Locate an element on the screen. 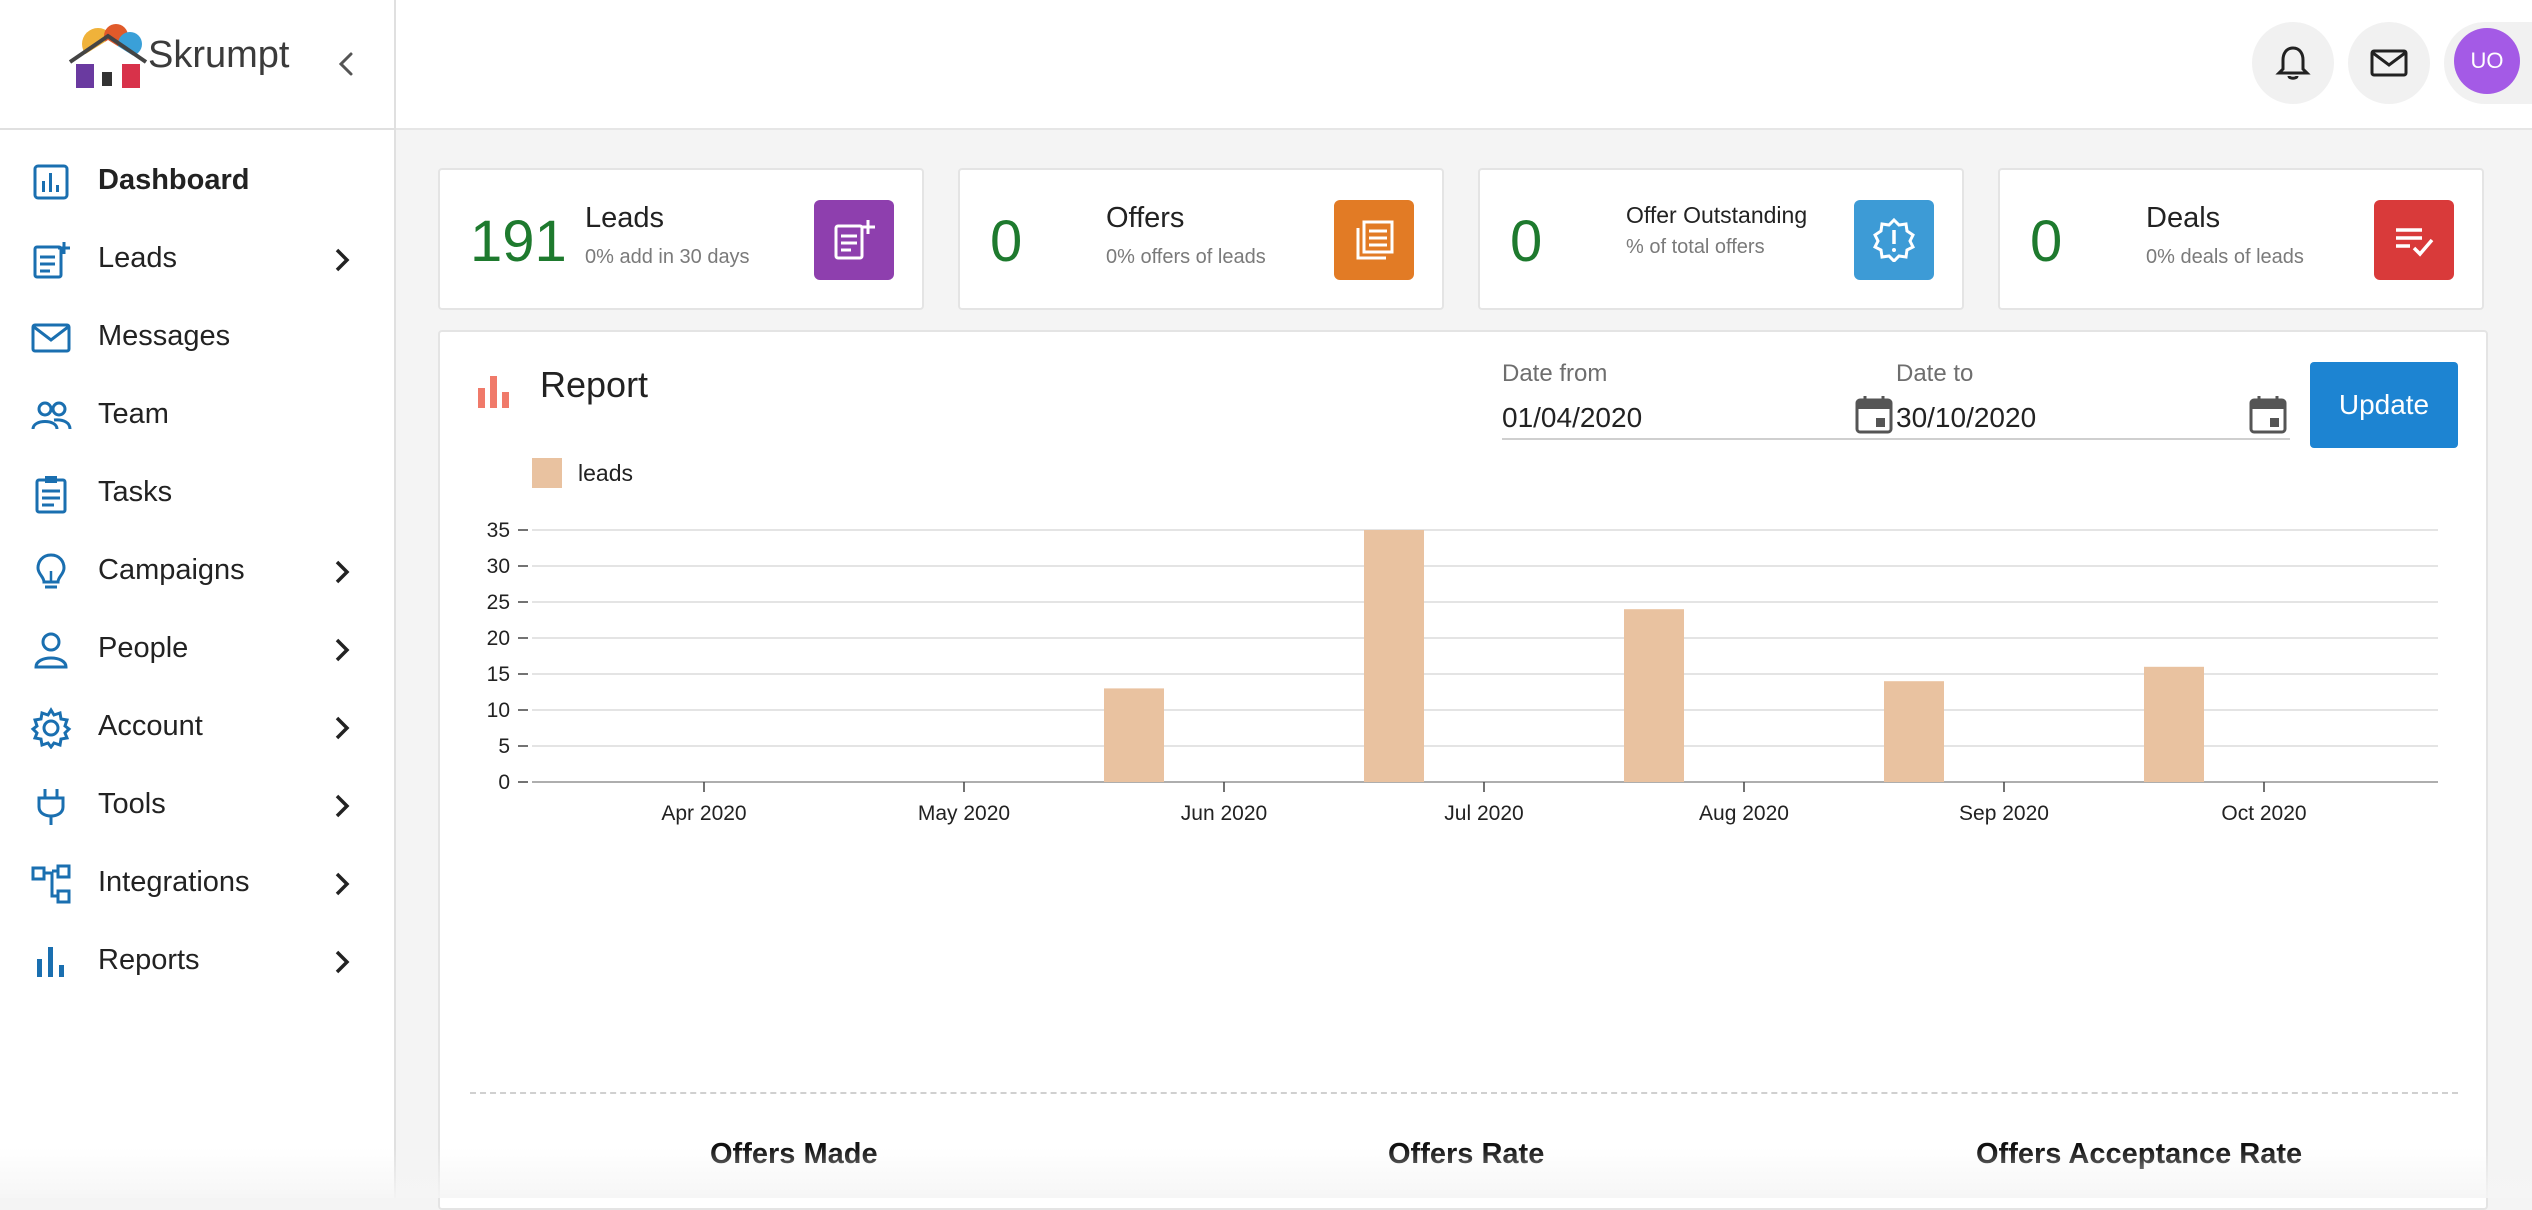 The image size is (2532, 1210). y-tick-label: 20 is located at coordinates (498, 638).